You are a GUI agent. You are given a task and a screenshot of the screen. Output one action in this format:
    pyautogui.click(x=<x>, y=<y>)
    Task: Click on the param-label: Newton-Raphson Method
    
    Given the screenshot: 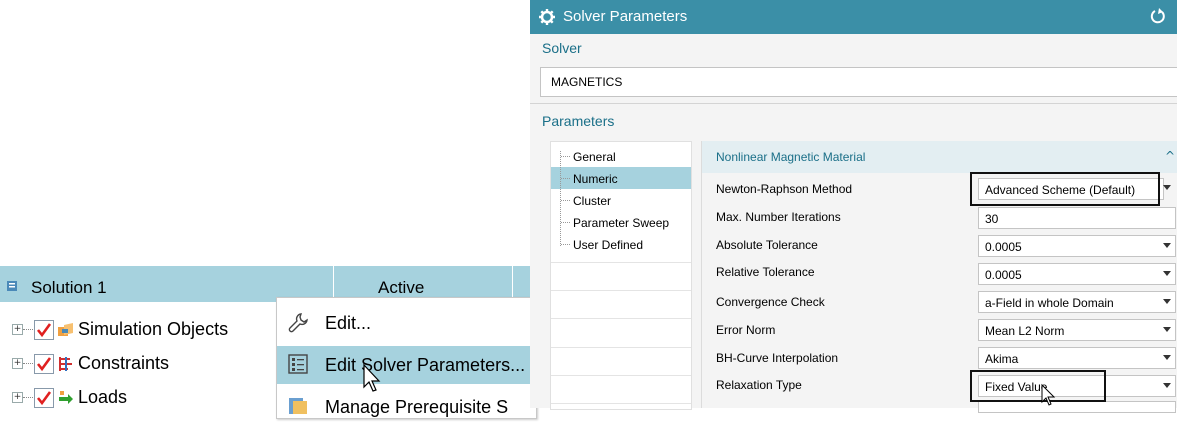 What is the action you would take?
    pyautogui.click(x=784, y=189)
    